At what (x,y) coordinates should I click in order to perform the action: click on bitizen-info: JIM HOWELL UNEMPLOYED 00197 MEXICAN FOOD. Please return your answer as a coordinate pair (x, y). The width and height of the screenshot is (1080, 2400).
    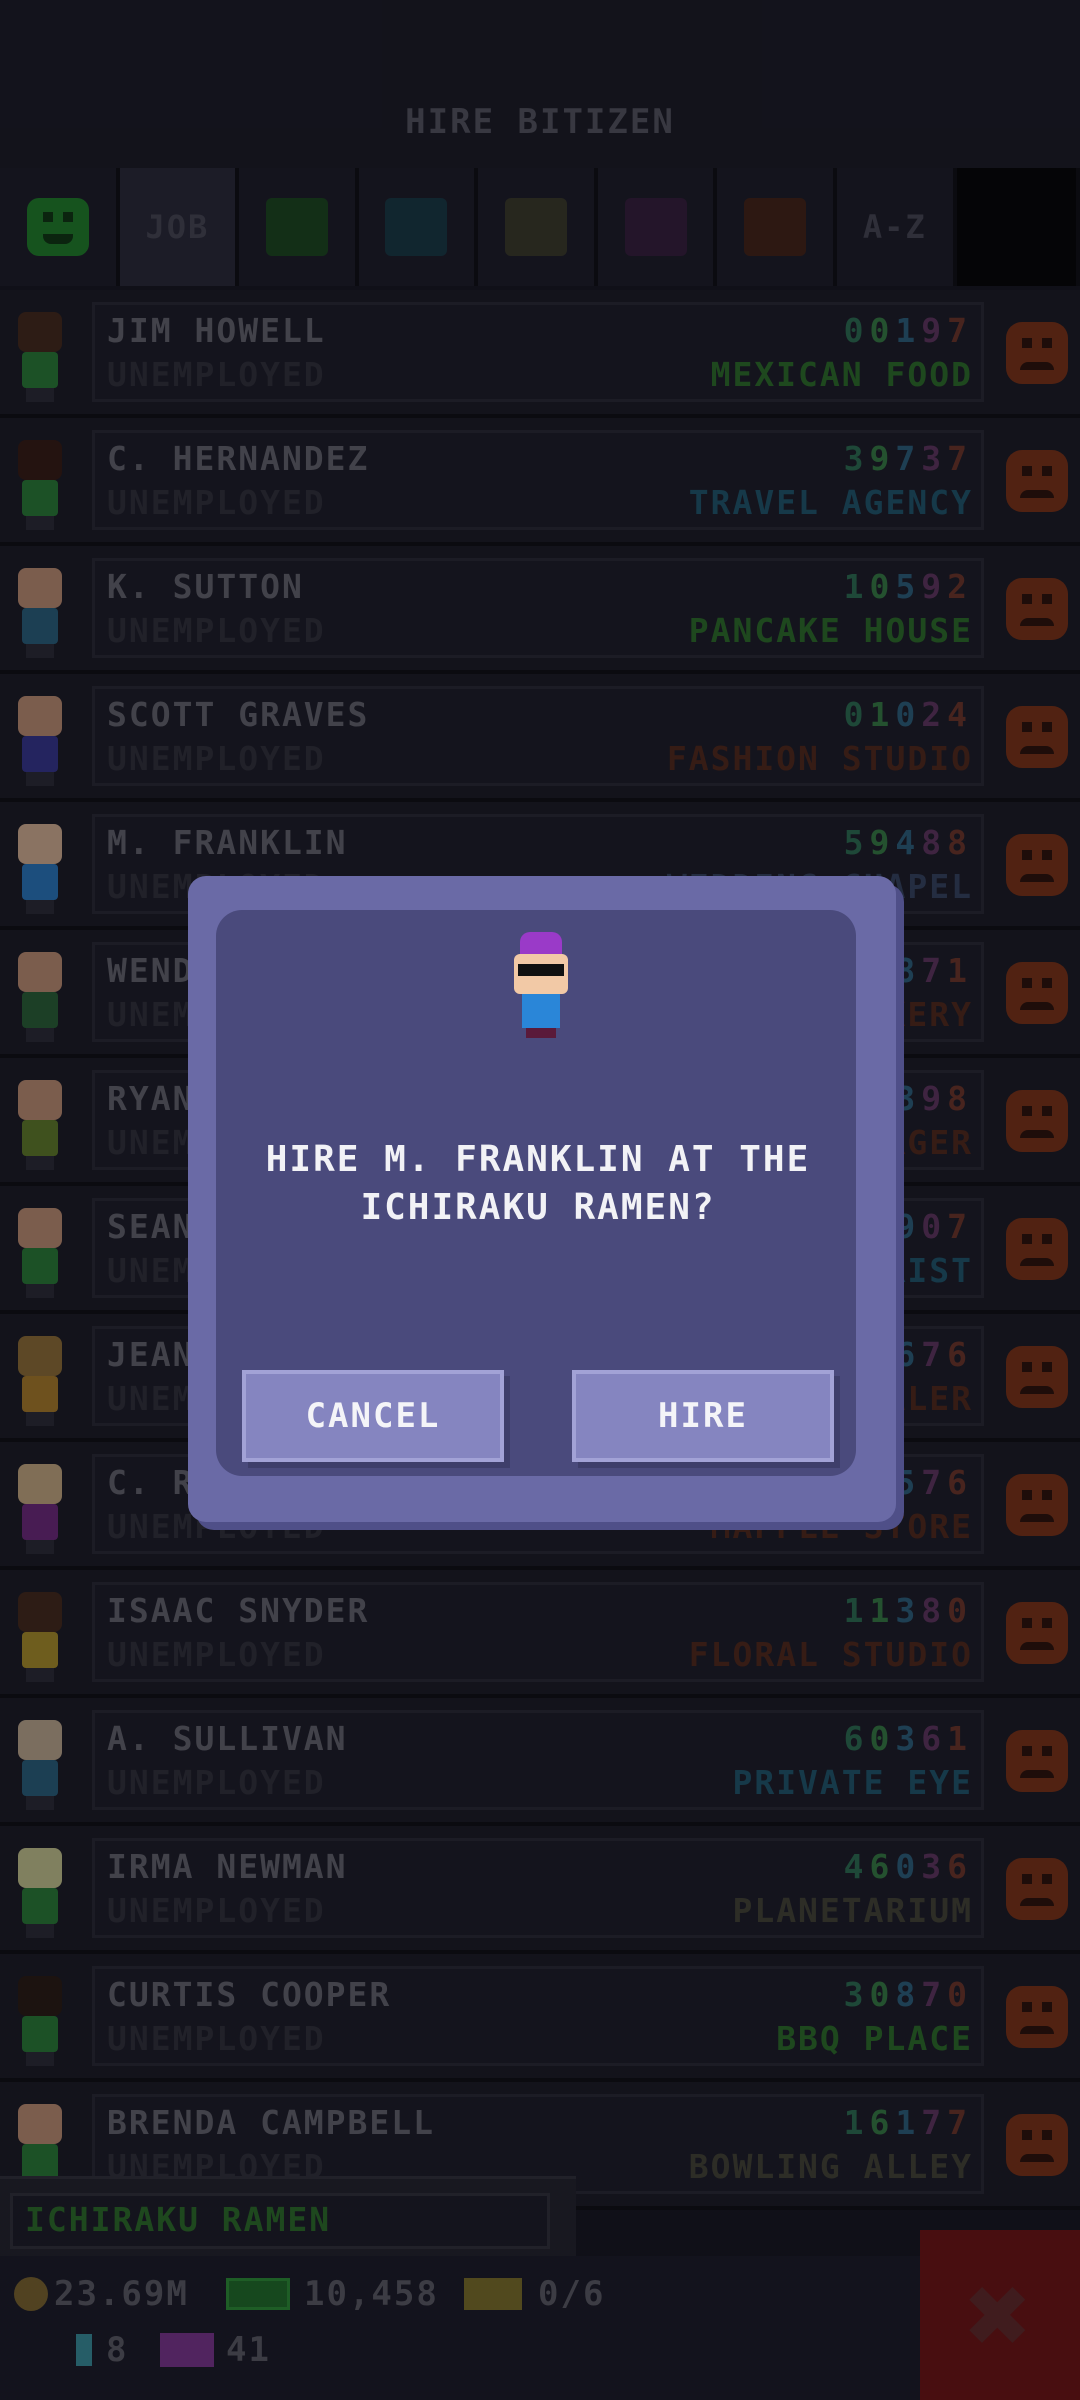
    Looking at the image, I should click on (538, 352).